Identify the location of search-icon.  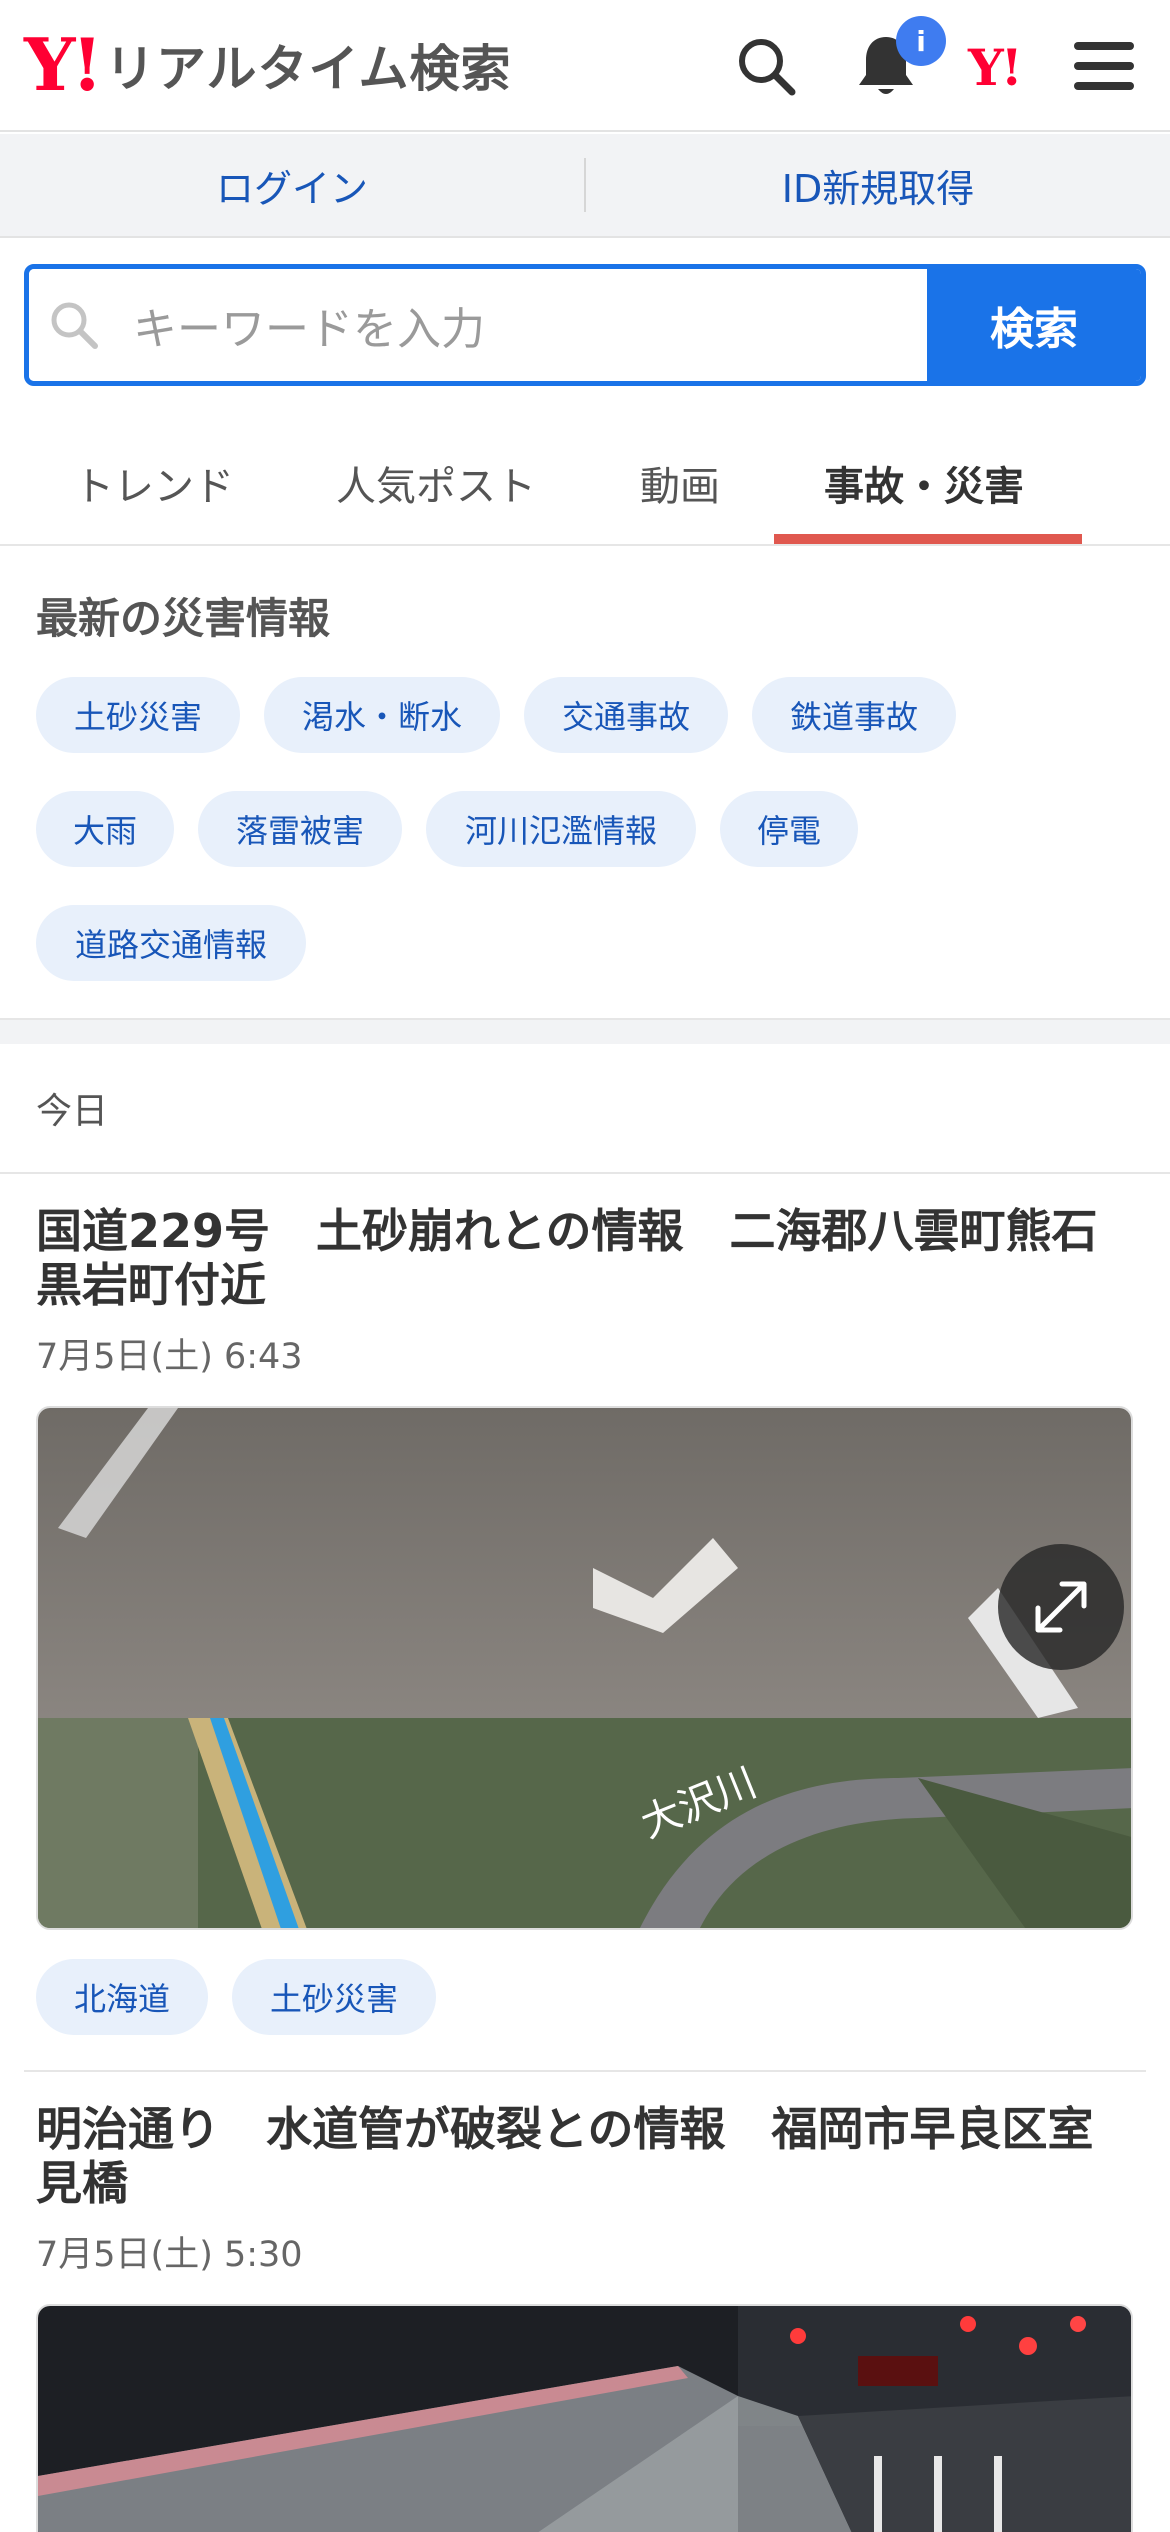
(766, 66).